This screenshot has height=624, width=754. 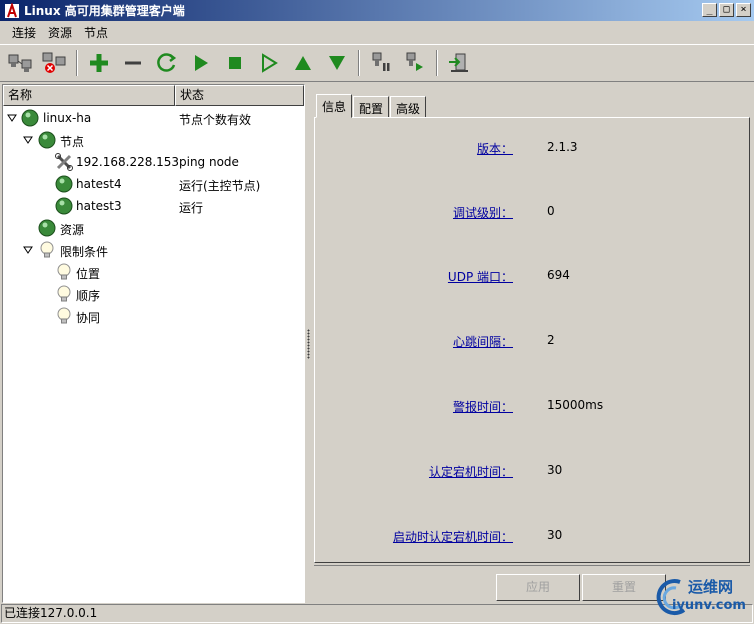 I want to click on start-icon, so click(x=201, y=63).